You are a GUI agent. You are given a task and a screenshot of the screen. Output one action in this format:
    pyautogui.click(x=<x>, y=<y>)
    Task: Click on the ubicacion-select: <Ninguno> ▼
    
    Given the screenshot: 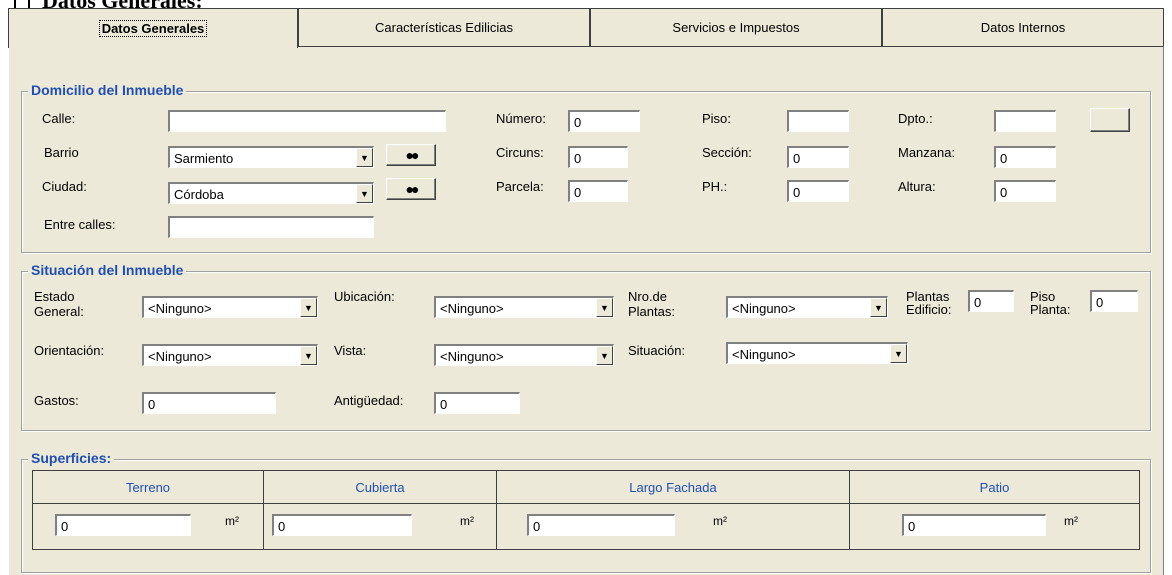 What is the action you would take?
    pyautogui.click(x=524, y=307)
    